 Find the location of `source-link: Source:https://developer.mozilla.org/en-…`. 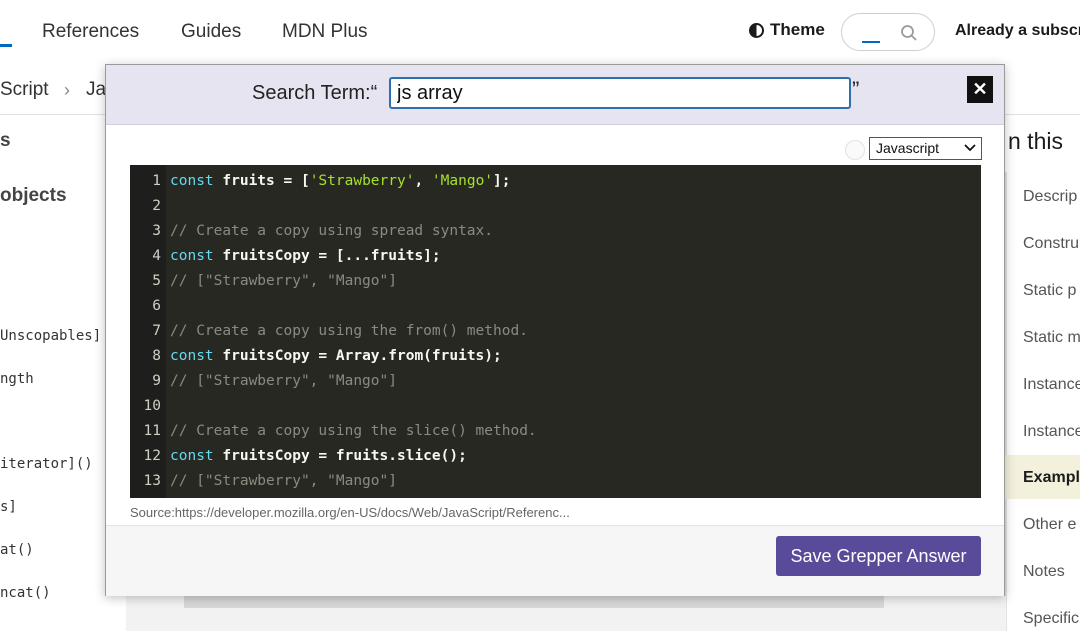

source-link: Source:https://developer.mozilla.org/en-… is located at coordinates (350, 512).